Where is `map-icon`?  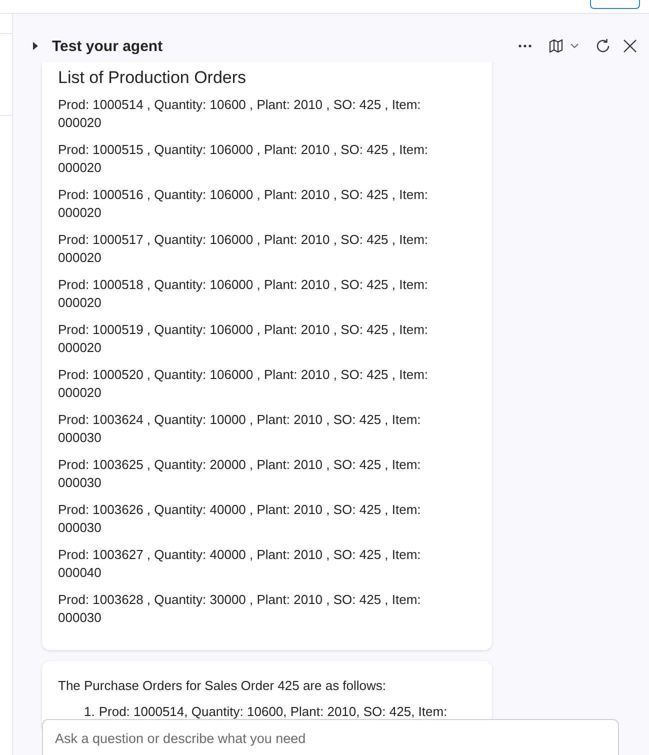 map-icon is located at coordinates (556, 46).